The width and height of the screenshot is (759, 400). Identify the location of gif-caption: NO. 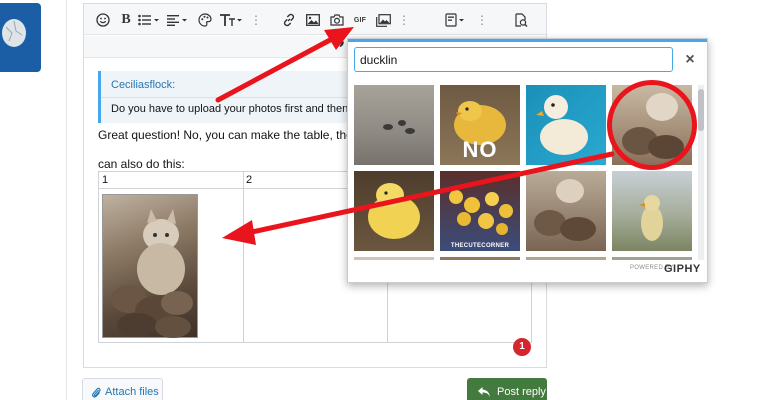
(480, 149).